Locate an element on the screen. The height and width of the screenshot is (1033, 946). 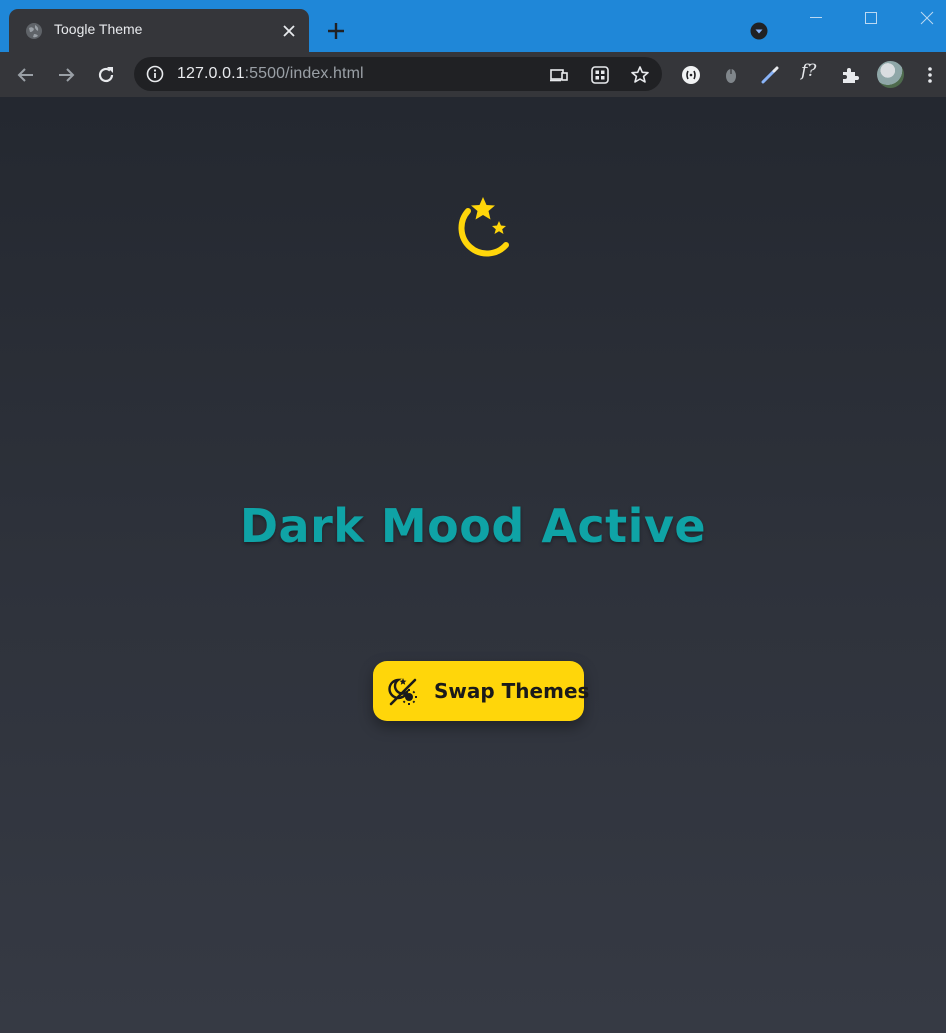
address-bar: 127.0.0.1:5500/index.html is located at coordinates (398, 74).